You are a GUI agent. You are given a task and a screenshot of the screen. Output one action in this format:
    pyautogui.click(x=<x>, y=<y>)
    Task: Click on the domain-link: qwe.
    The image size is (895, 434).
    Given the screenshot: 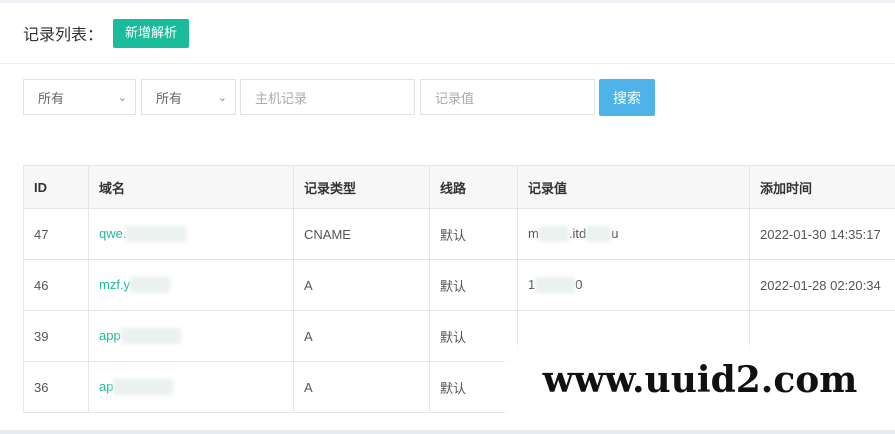 What is the action you would take?
    pyautogui.click(x=112, y=233)
    